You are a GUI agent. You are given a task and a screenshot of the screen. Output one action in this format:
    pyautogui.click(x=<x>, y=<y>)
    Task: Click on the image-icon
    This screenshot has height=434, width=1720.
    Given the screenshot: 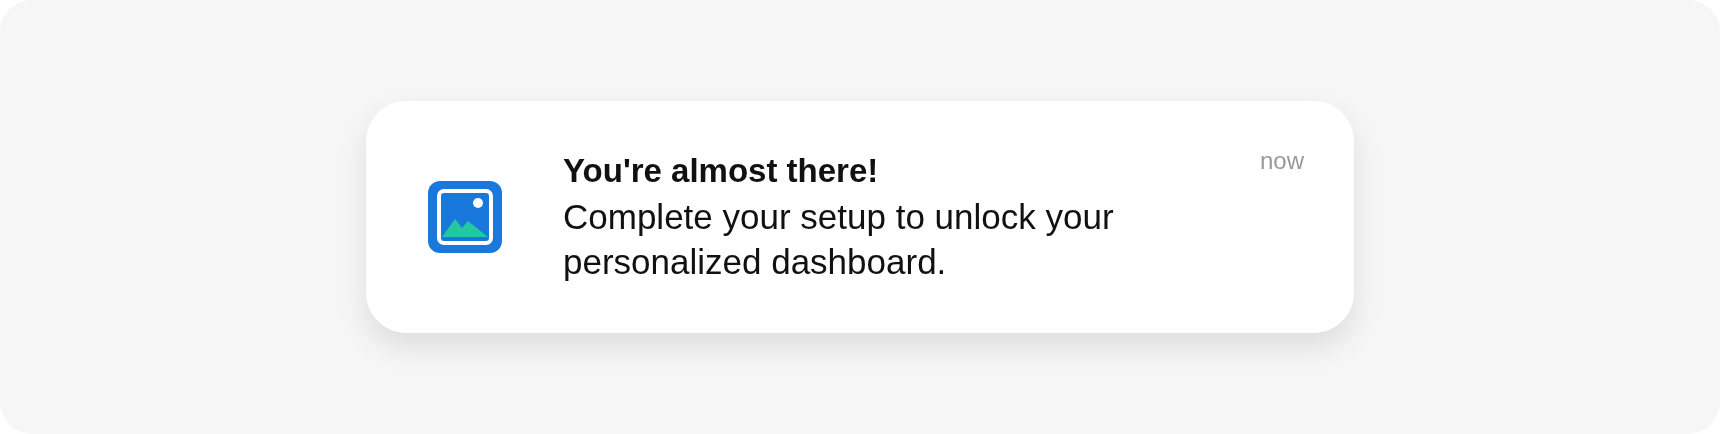 What is the action you would take?
    pyautogui.click(x=465, y=217)
    